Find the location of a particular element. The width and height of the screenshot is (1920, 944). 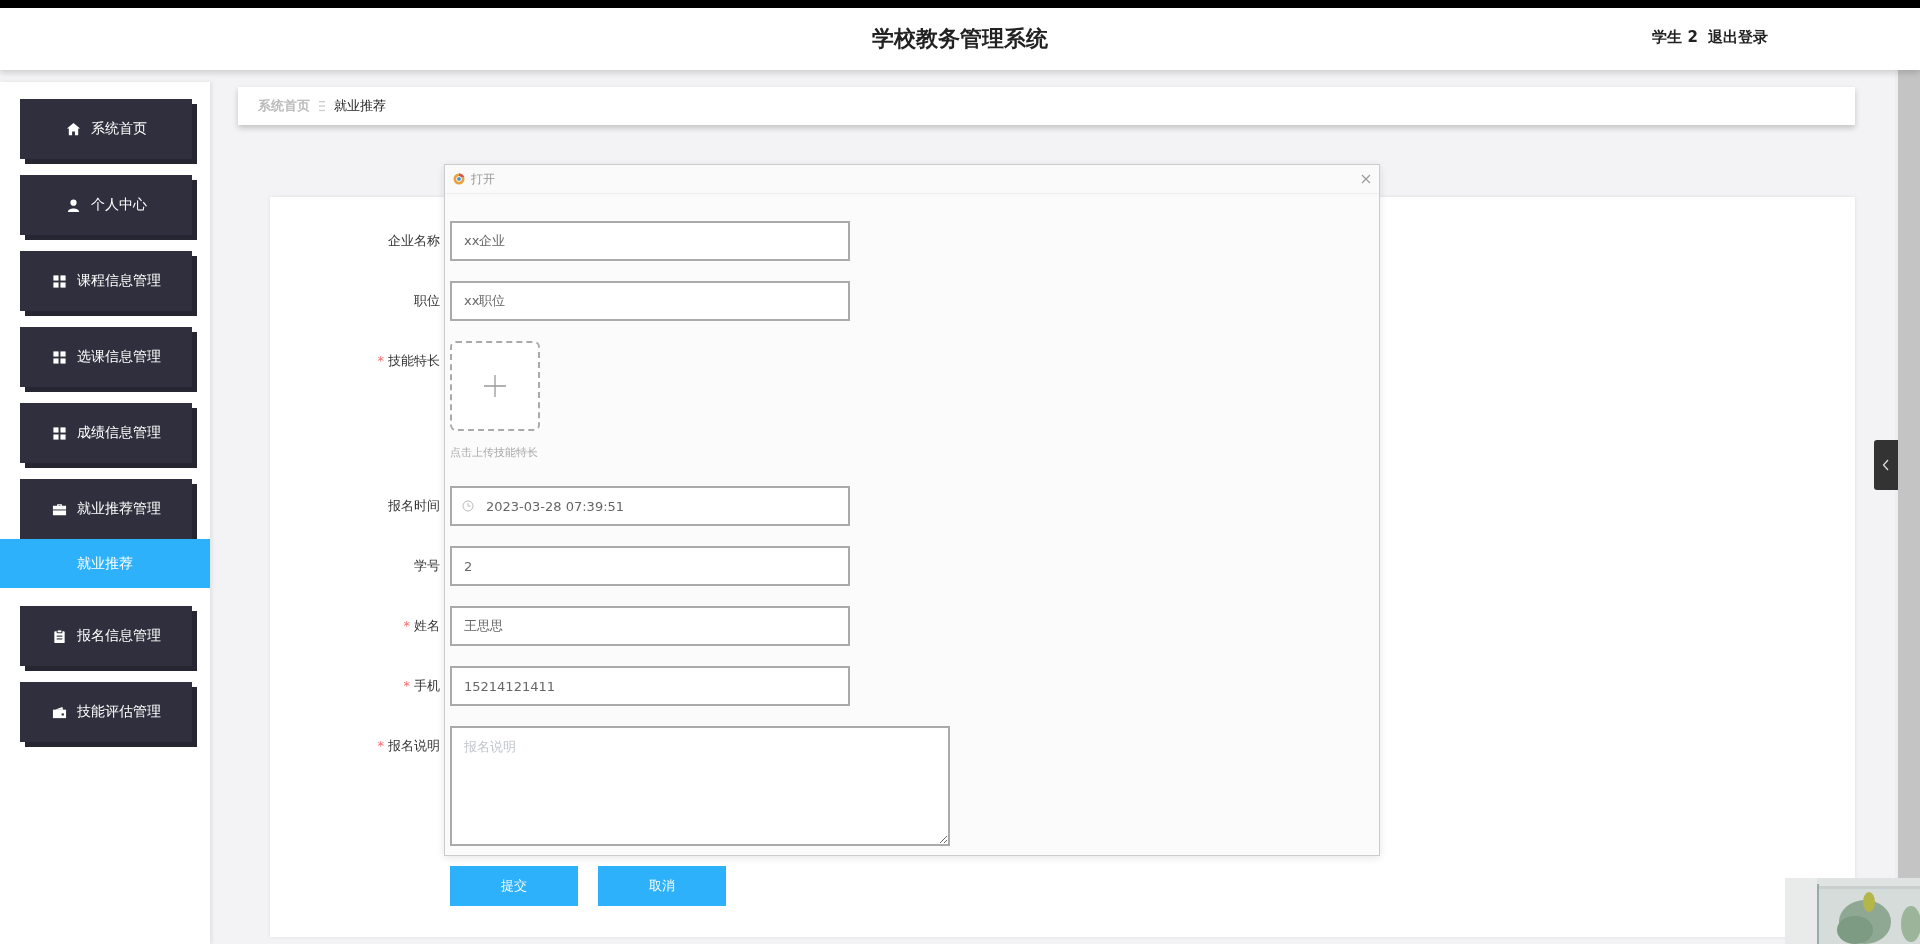

scrollbar is located at coordinates (1907, 474).